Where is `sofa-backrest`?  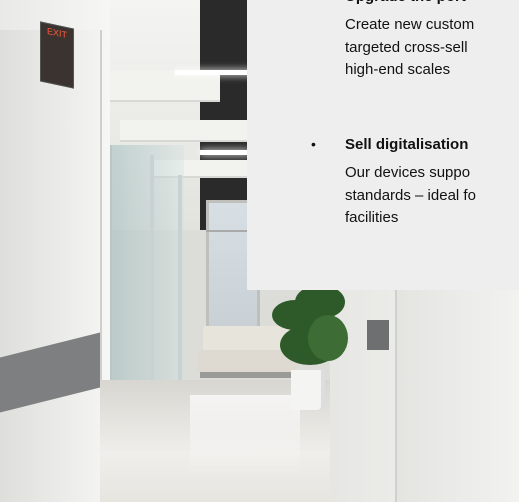
sofa-backrest is located at coordinates (247, 339).